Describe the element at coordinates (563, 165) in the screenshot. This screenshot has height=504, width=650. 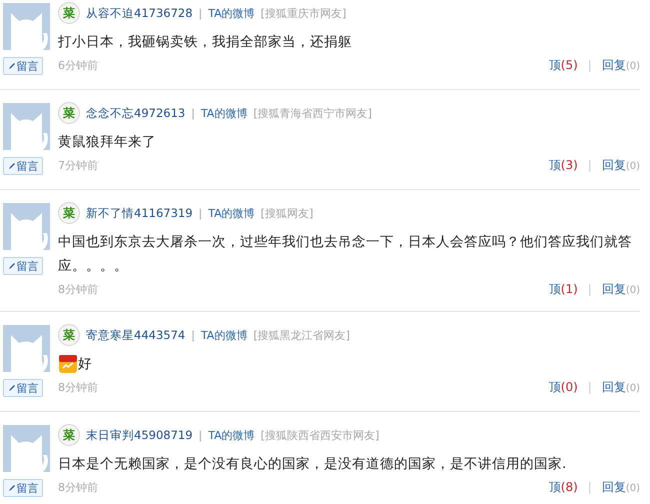
I see `upvote-link: 顶(3)` at that location.